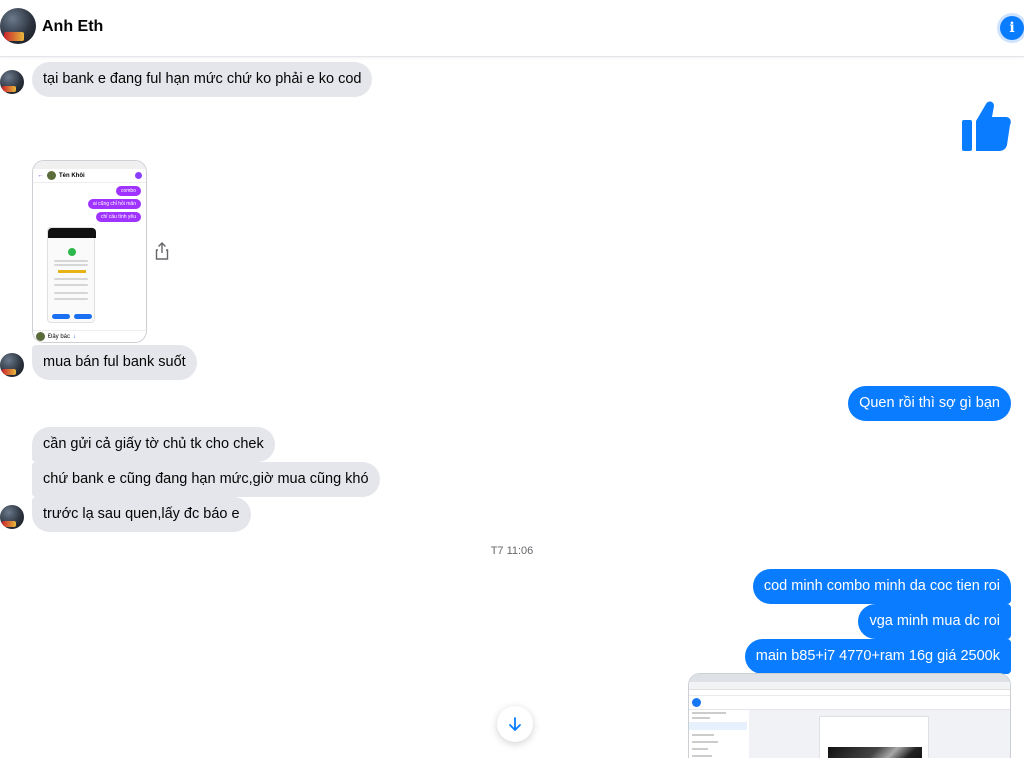 The image size is (1024, 758). I want to click on arrow-down-icon, so click(515, 724).